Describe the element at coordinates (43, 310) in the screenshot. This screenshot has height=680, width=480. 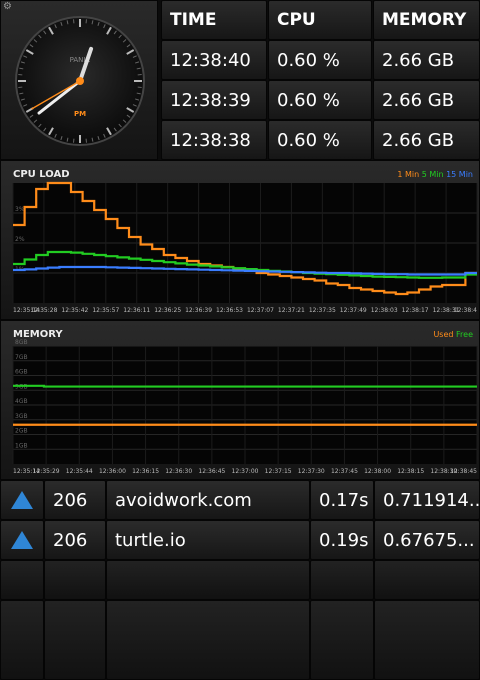
I see `x-tick-label: 12:35:28` at that location.